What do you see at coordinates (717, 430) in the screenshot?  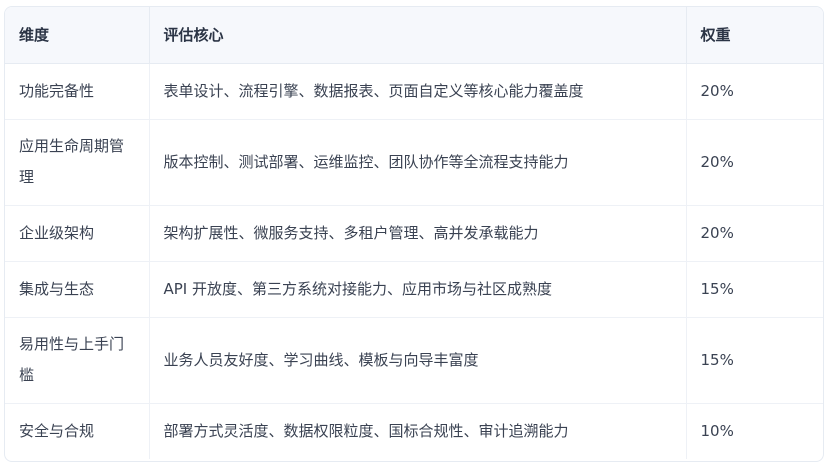 I see `cell-weight: 10%` at bounding box center [717, 430].